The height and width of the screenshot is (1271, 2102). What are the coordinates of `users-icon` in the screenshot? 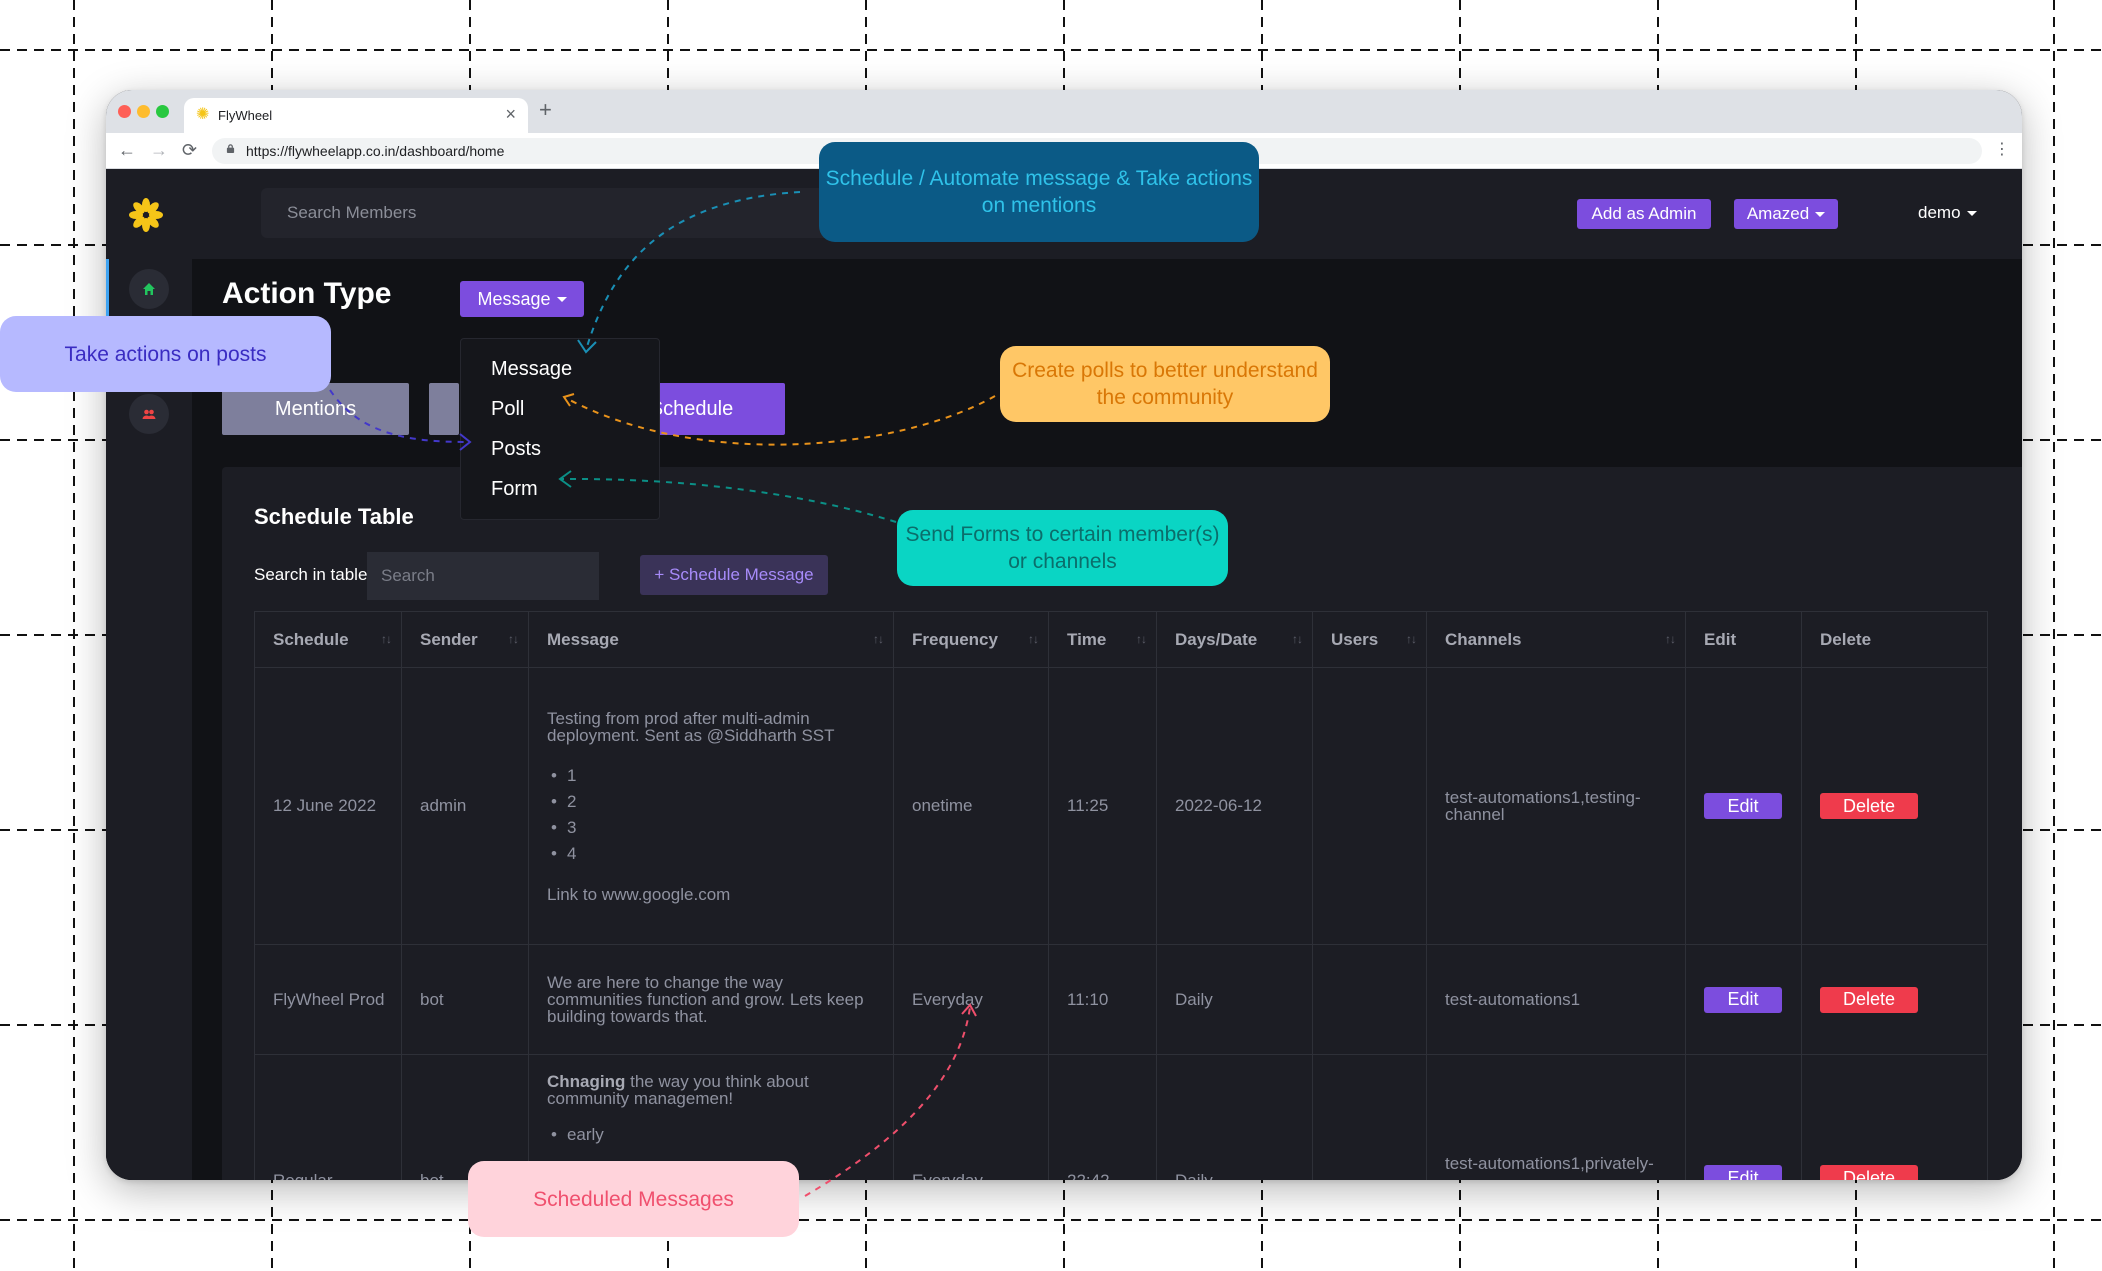 It's located at (149, 414).